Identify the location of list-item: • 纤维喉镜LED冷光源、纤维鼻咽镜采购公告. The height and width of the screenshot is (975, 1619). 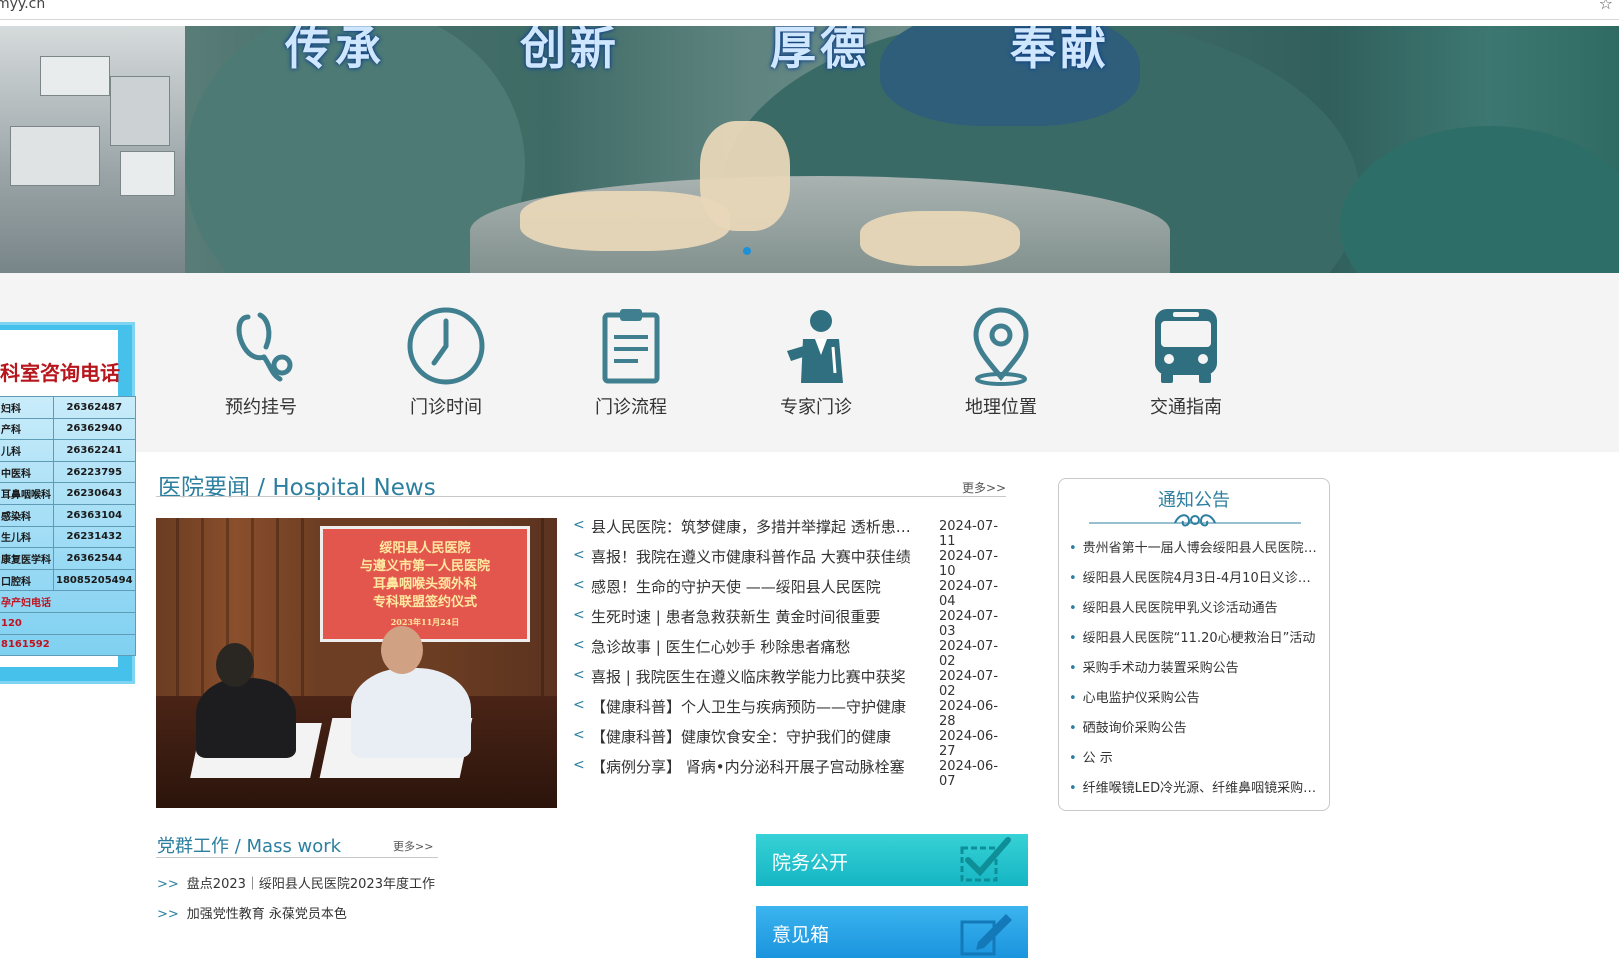
(1193, 792).